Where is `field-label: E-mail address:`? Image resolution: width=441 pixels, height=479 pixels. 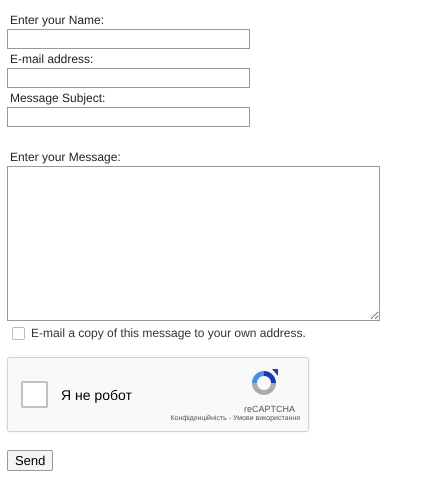
field-label: E-mail address: is located at coordinates (51, 59).